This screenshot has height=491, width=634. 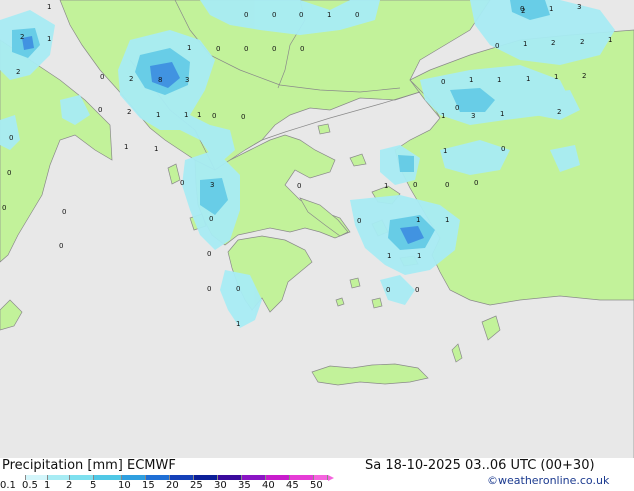 I want to click on legend-tick-label: 0.5, so click(x=30, y=485).